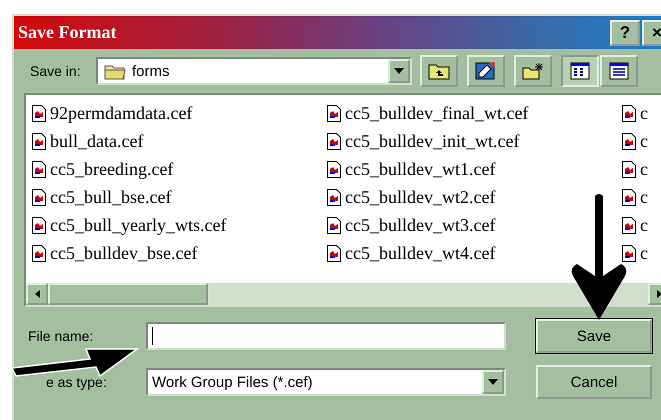 The image size is (661, 420). Describe the element at coordinates (60, 336) in the screenshot. I see `file-name-label: File name:` at that location.